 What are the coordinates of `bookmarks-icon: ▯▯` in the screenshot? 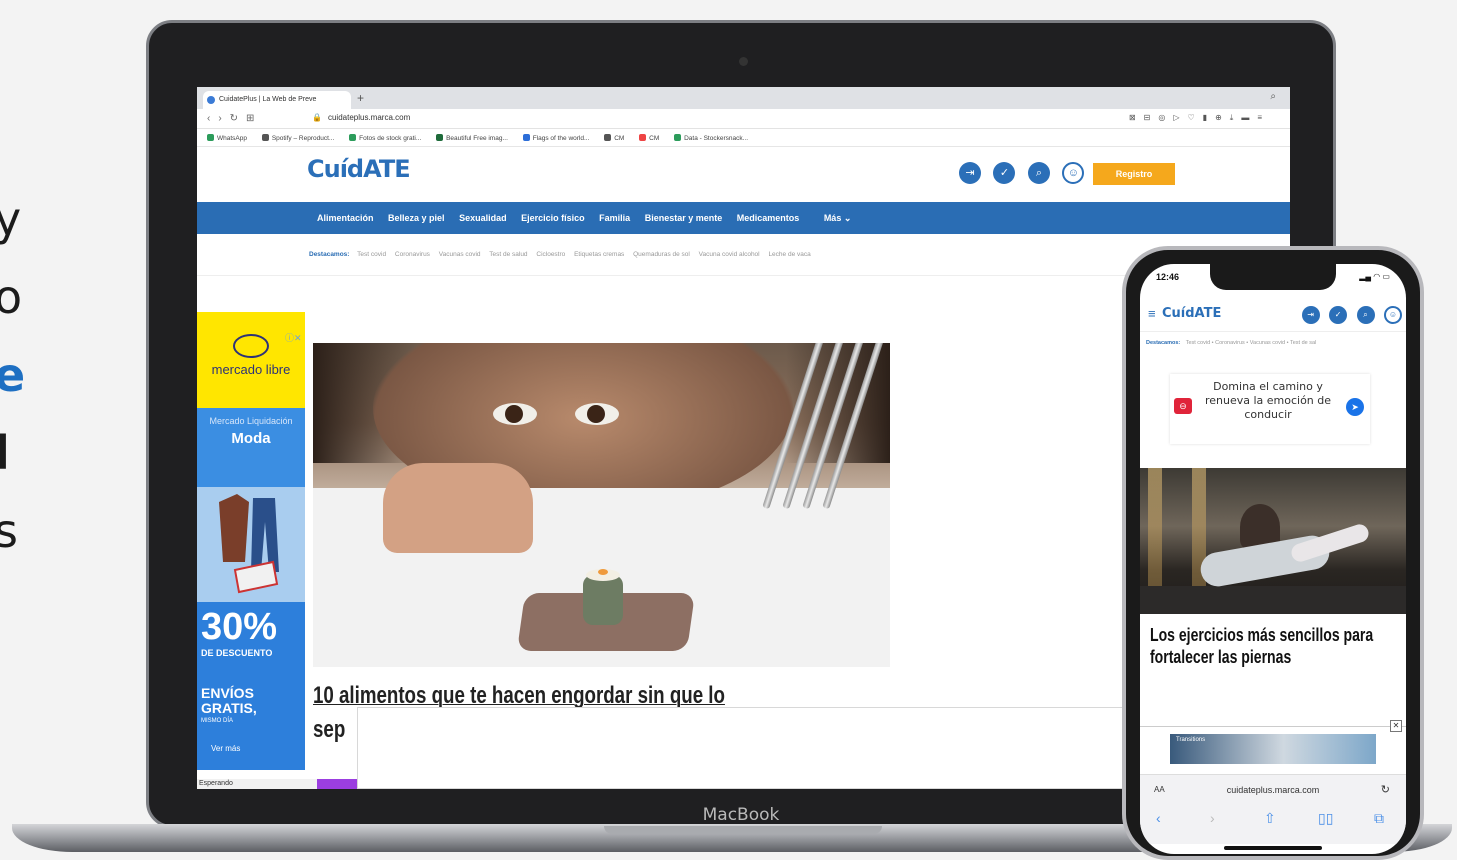 It's located at (1325, 818).